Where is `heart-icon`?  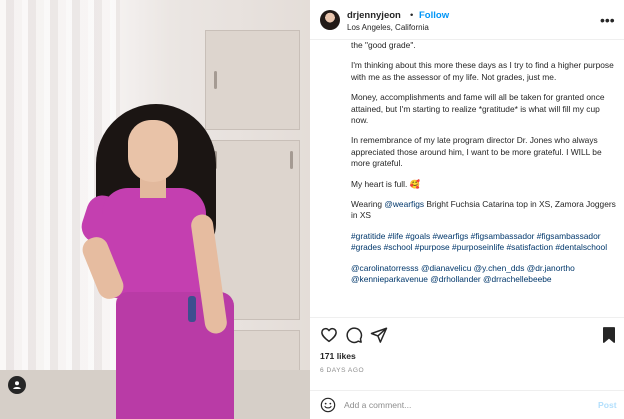 heart-icon is located at coordinates (329, 335).